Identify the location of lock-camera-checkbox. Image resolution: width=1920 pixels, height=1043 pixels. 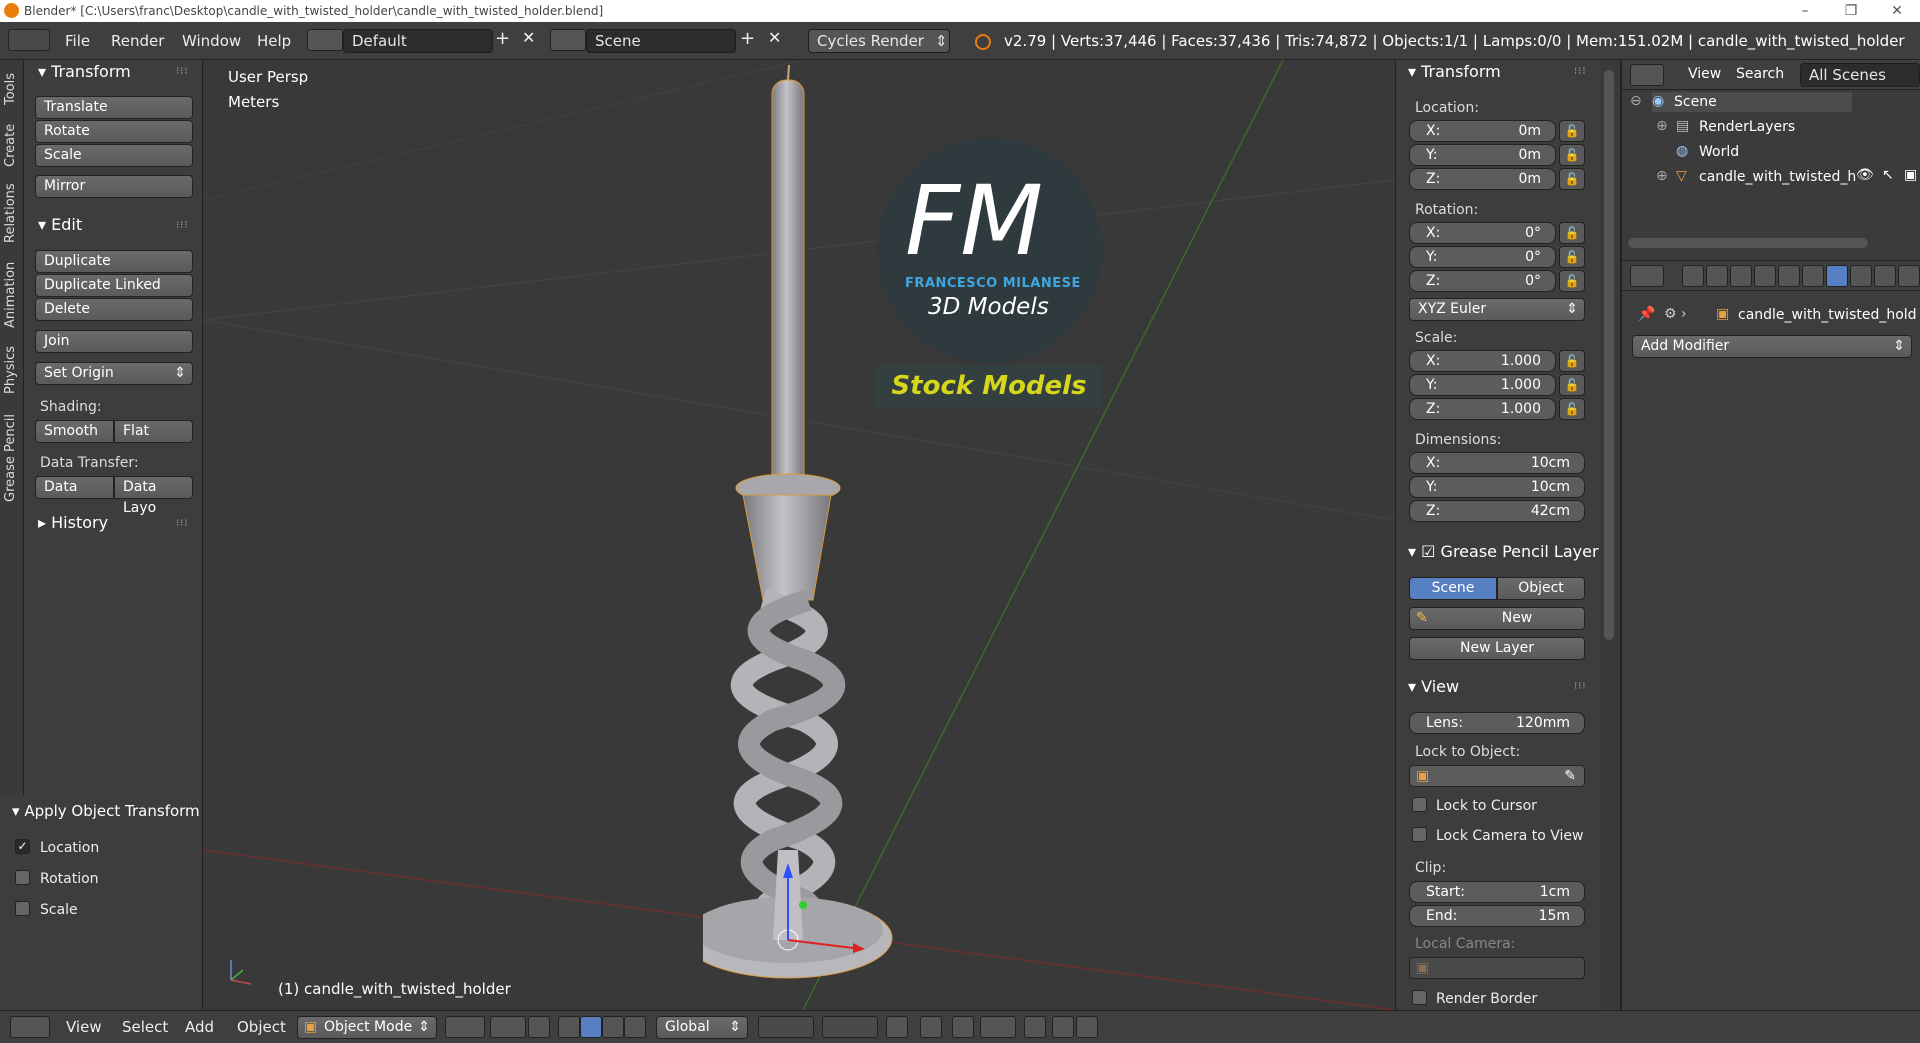
(1419, 834).